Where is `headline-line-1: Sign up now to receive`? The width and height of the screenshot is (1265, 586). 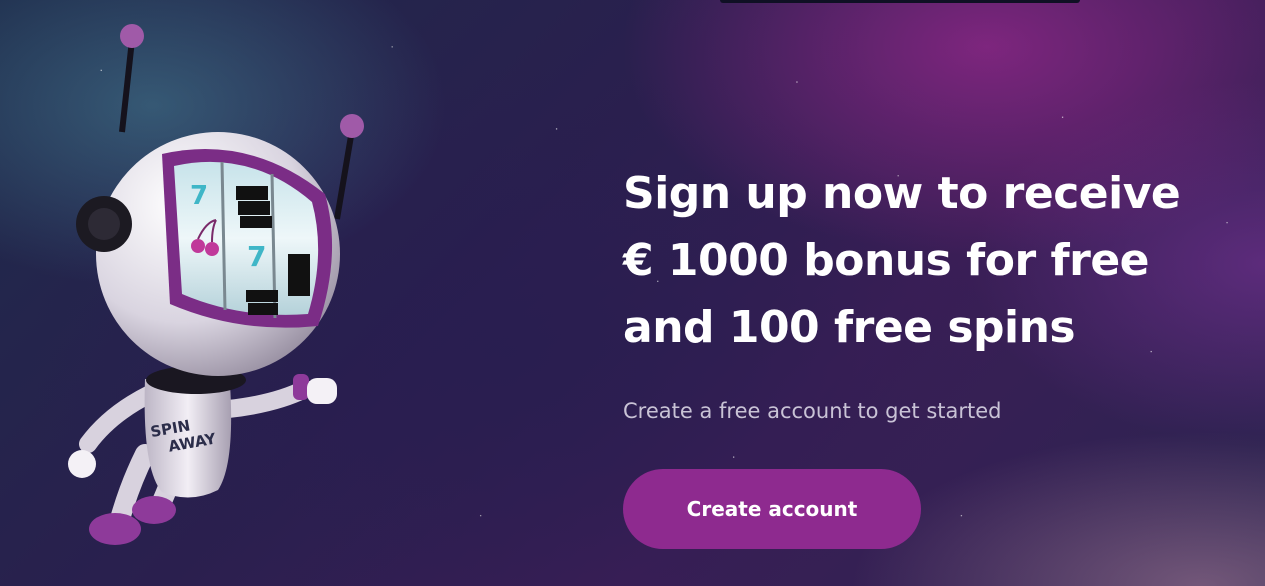
headline-line-1: Sign up now to receive is located at coordinates (902, 193).